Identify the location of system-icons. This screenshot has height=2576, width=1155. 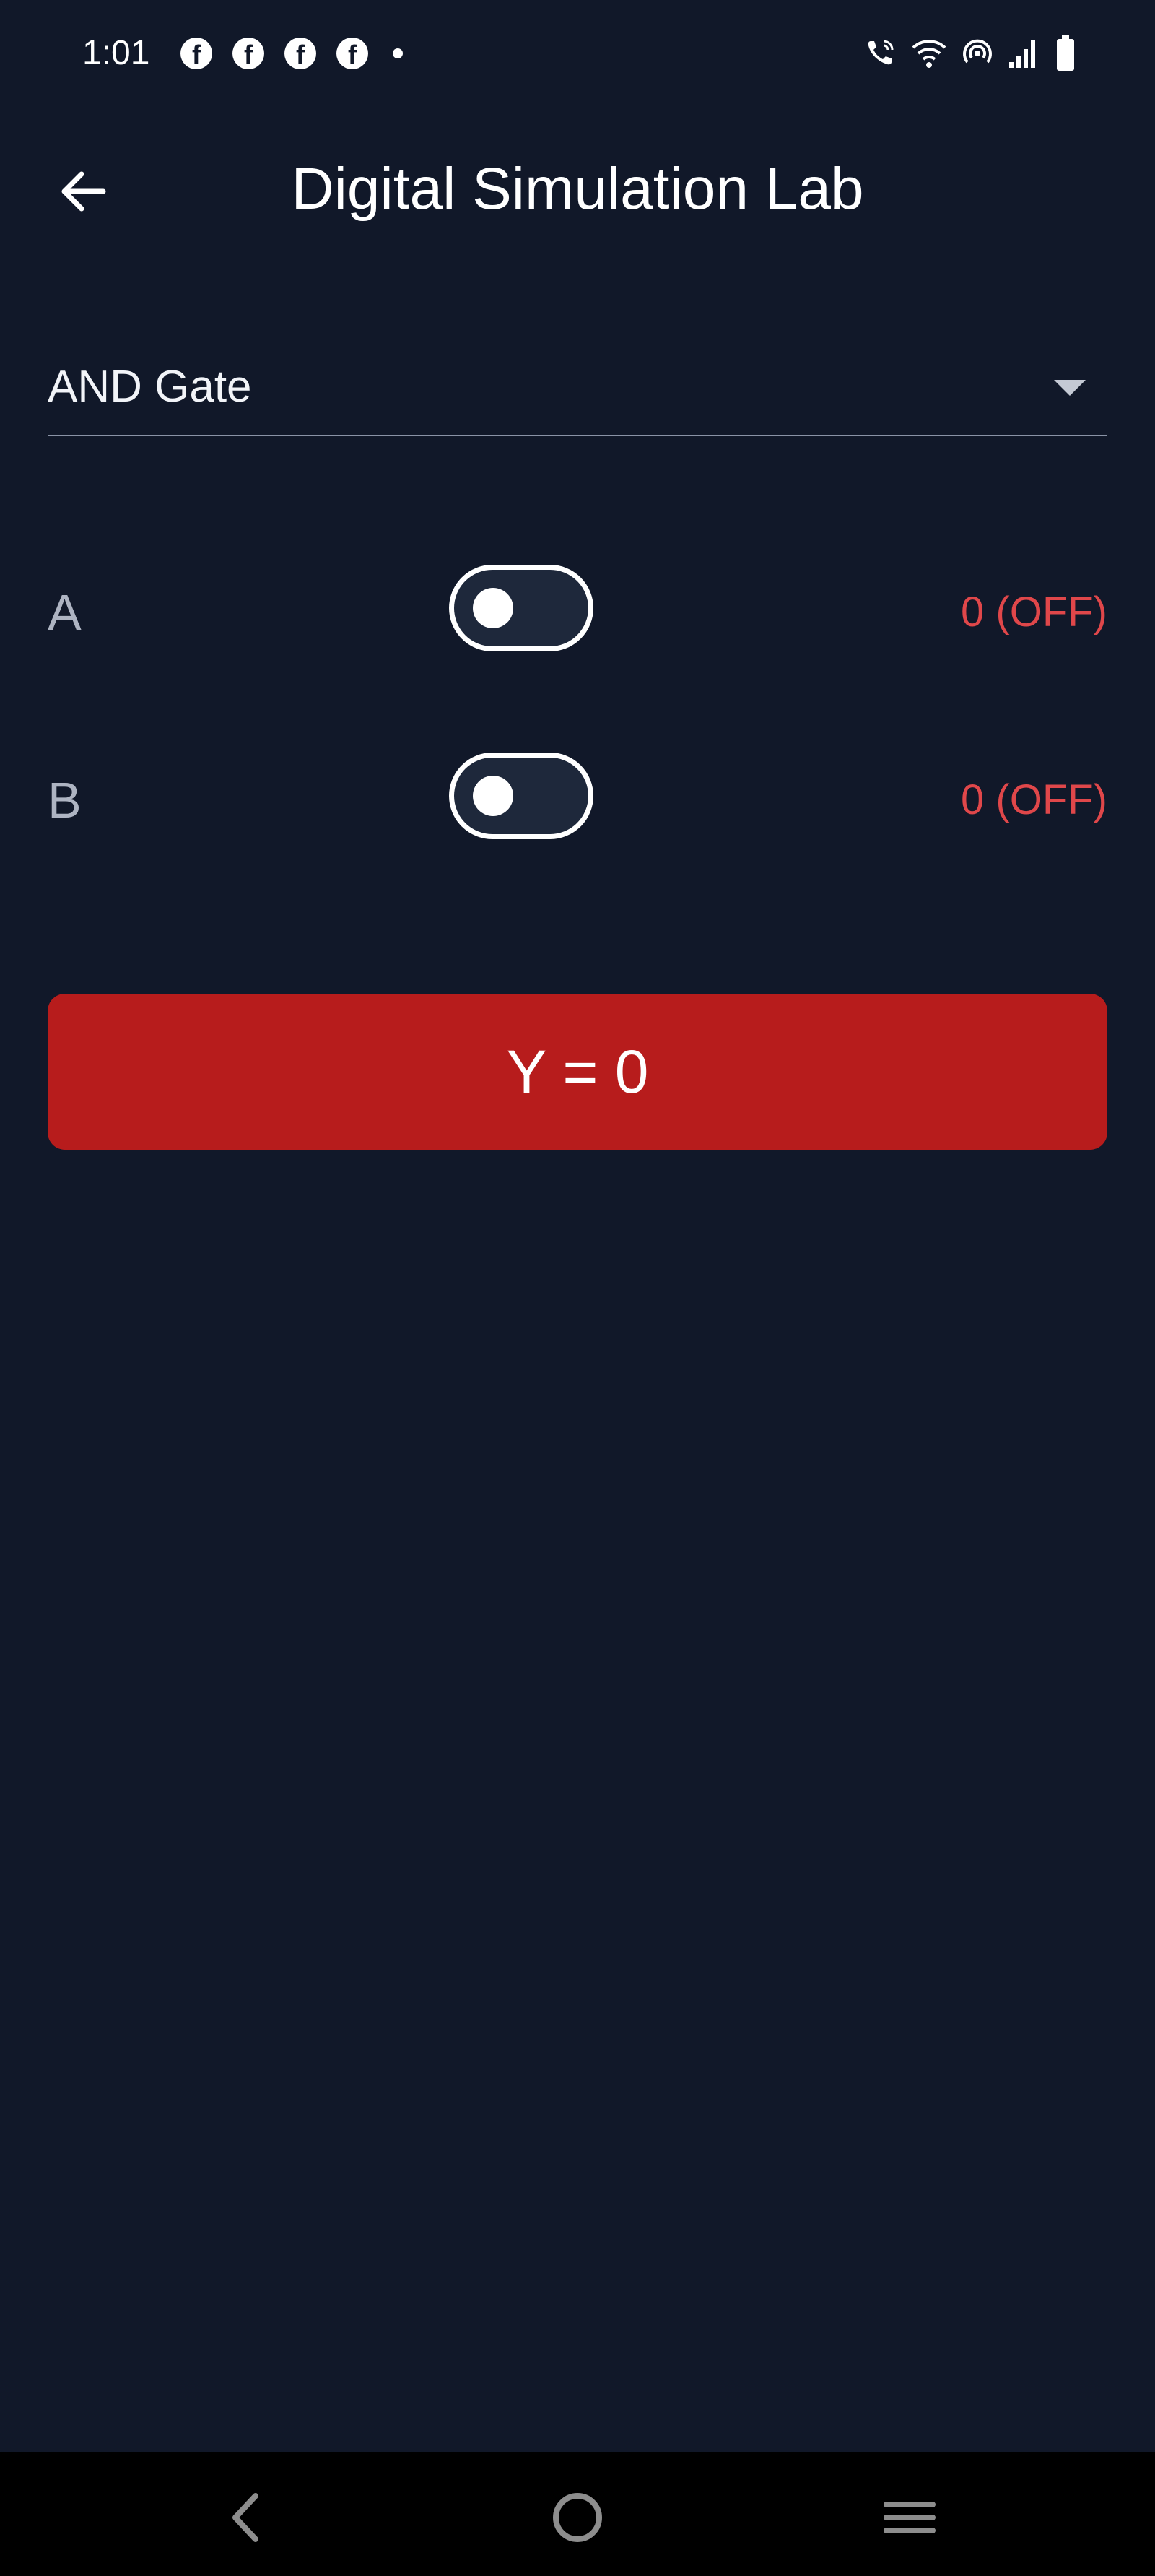
(969, 53).